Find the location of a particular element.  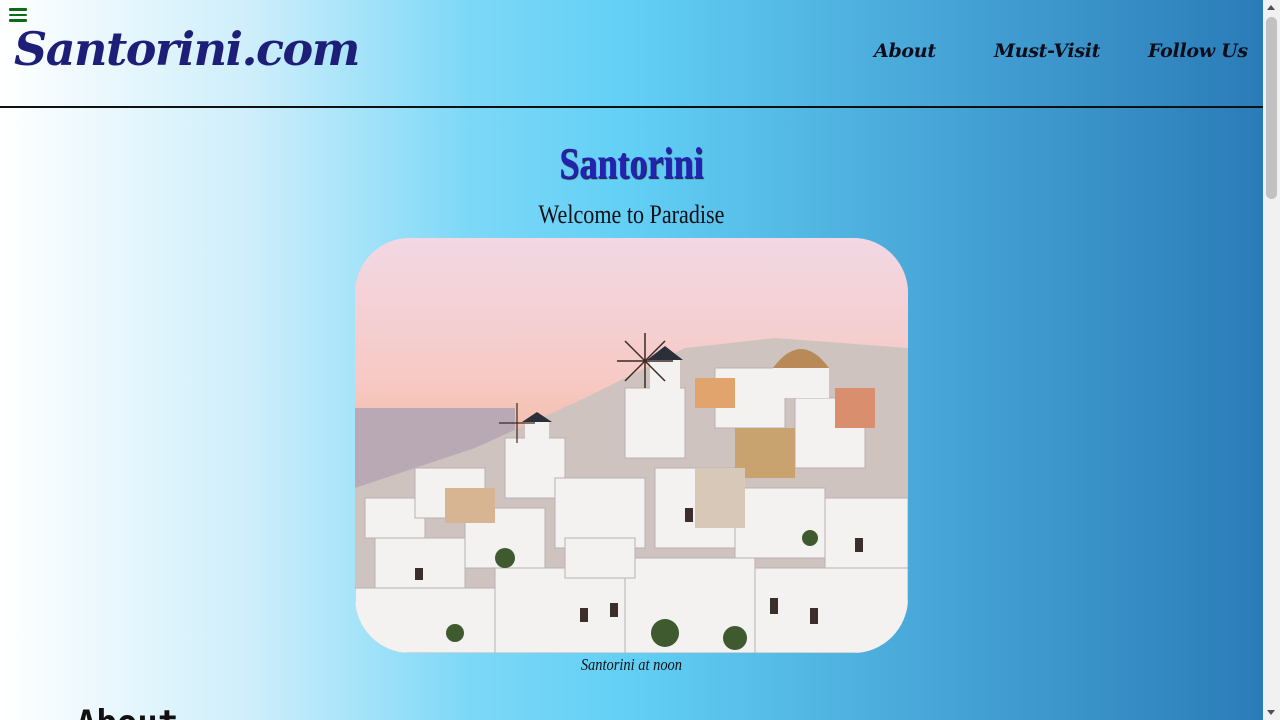

site-header: Santorini.com About Must-Visit Follow Us is located at coordinates (631, 54).